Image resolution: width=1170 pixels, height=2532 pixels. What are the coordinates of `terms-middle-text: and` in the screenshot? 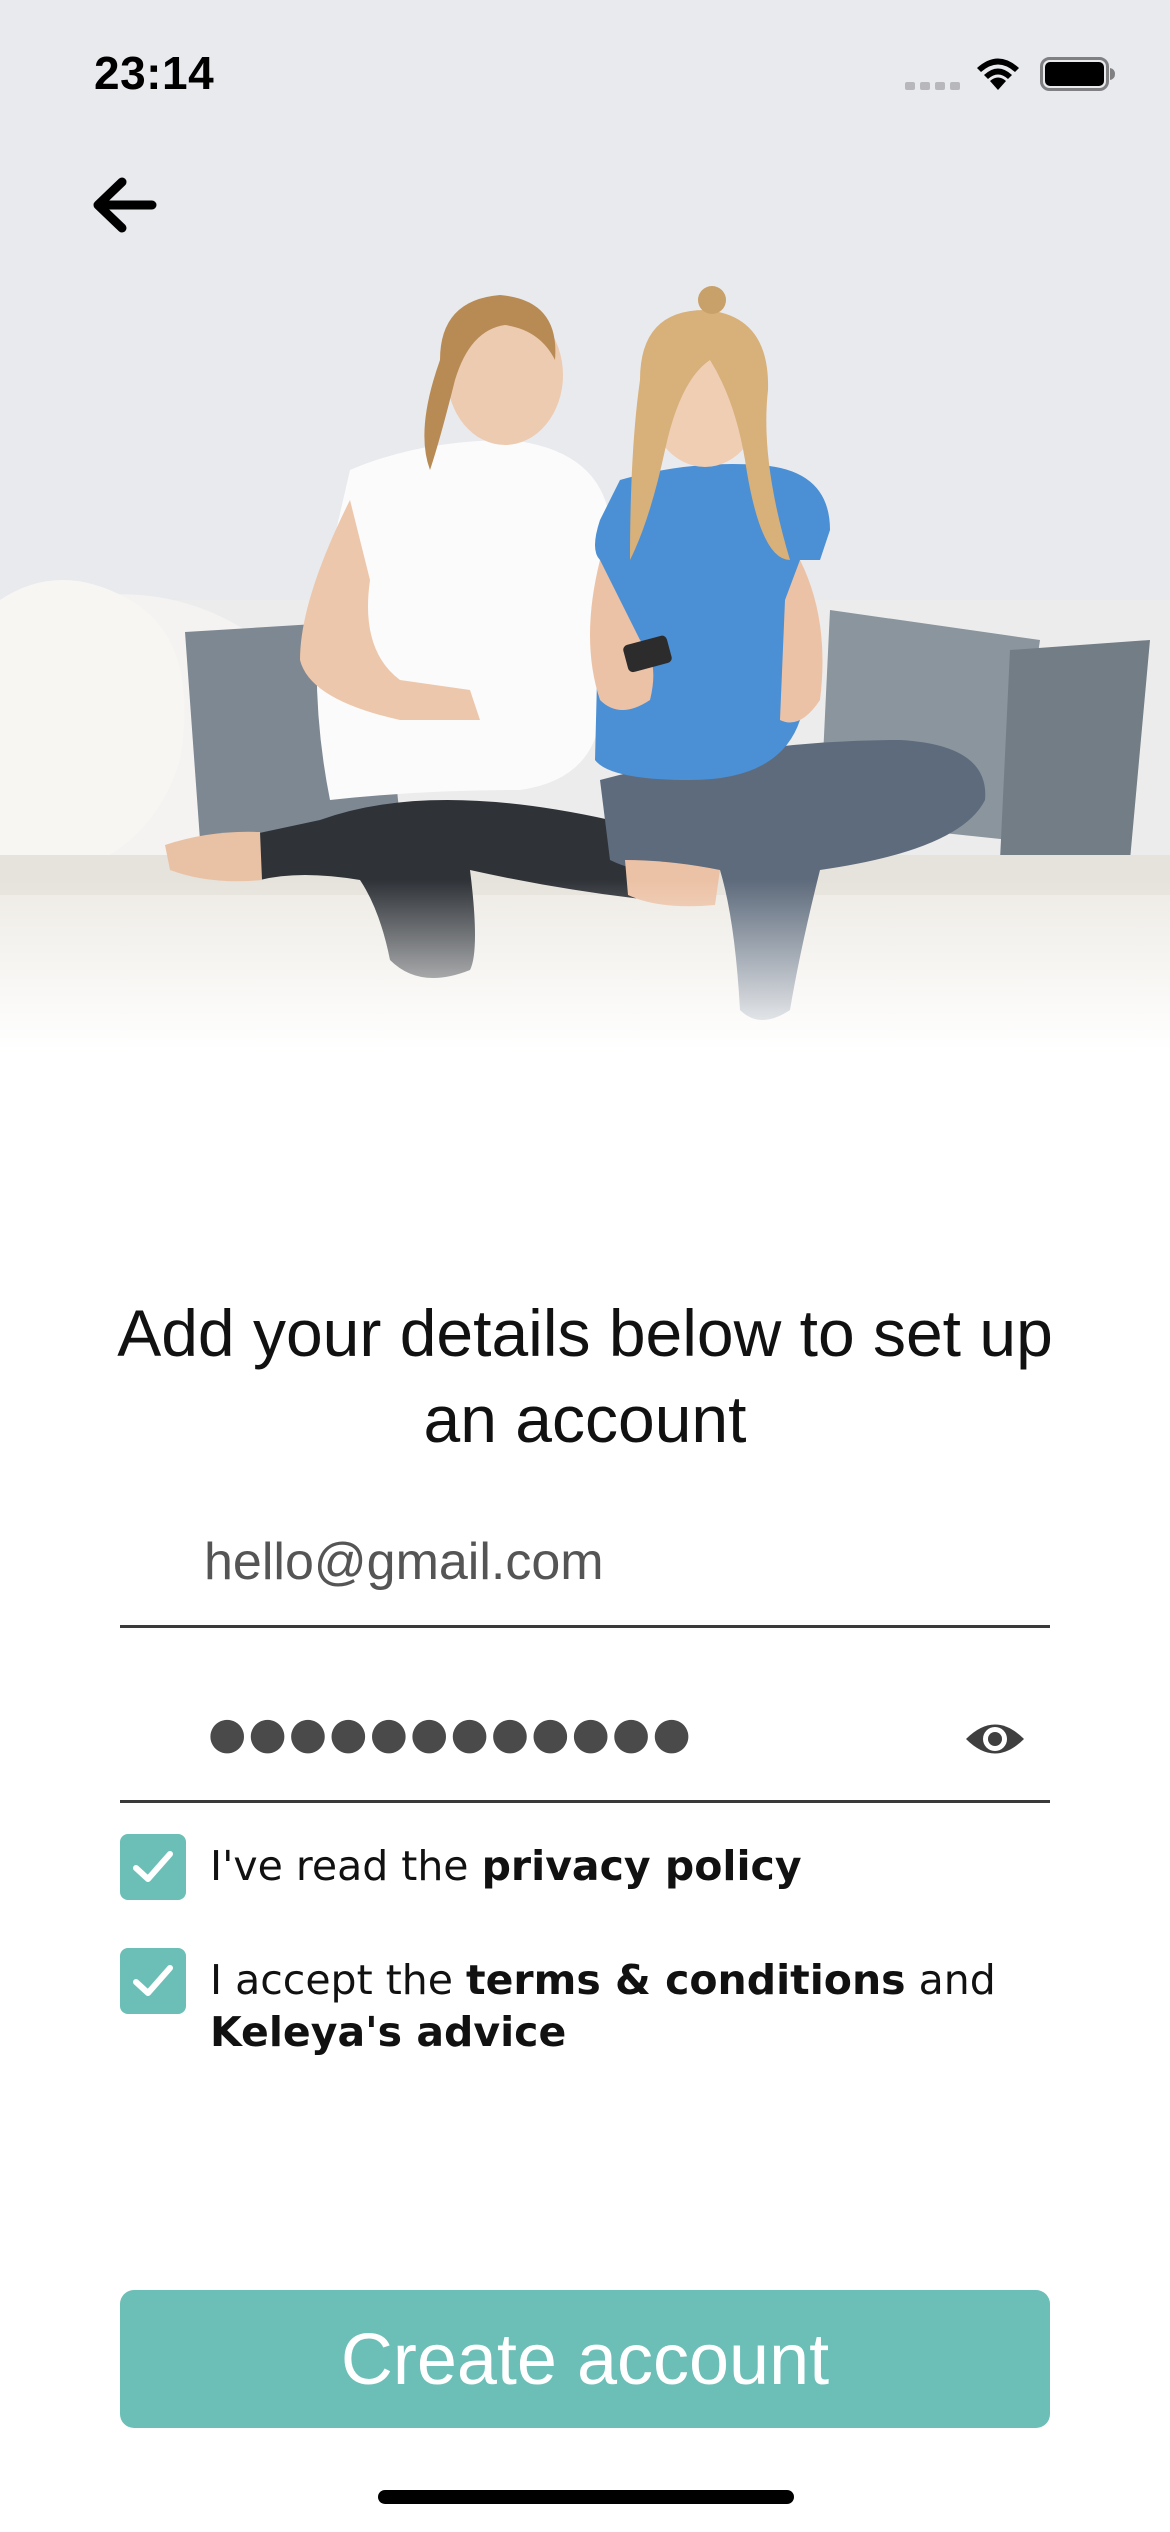 It's located at (950, 1980).